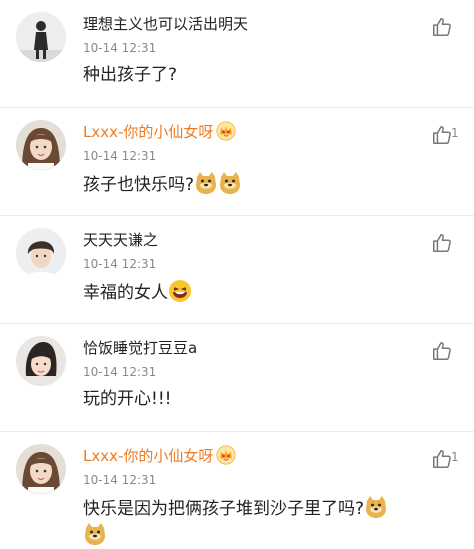 The height and width of the screenshot is (549, 474). Describe the element at coordinates (224, 509) in the screenshot. I see `comment-text-label: 快乐是因为把俩孩子堆到沙子里了吗?` at that location.